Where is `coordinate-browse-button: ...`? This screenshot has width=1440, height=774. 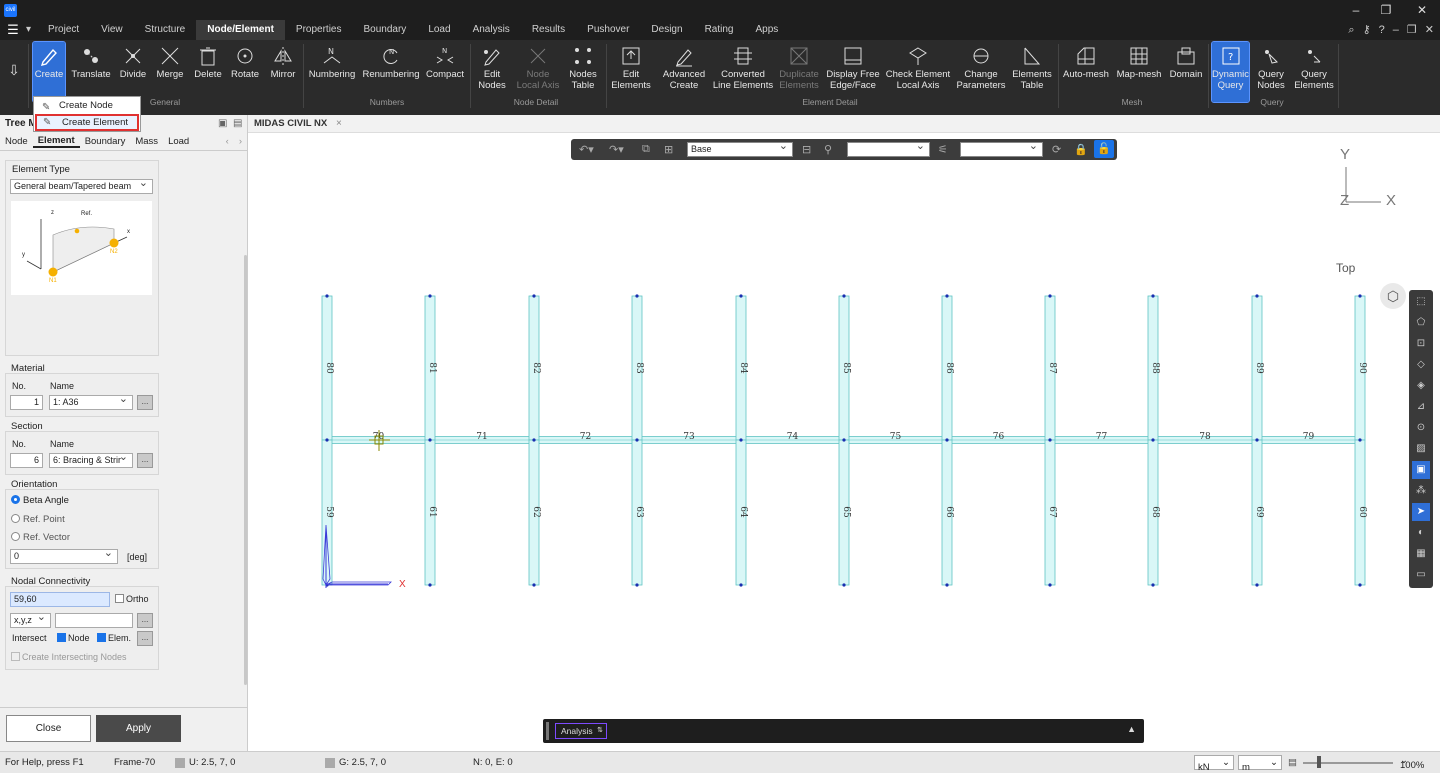 coordinate-browse-button: ... is located at coordinates (145, 620).